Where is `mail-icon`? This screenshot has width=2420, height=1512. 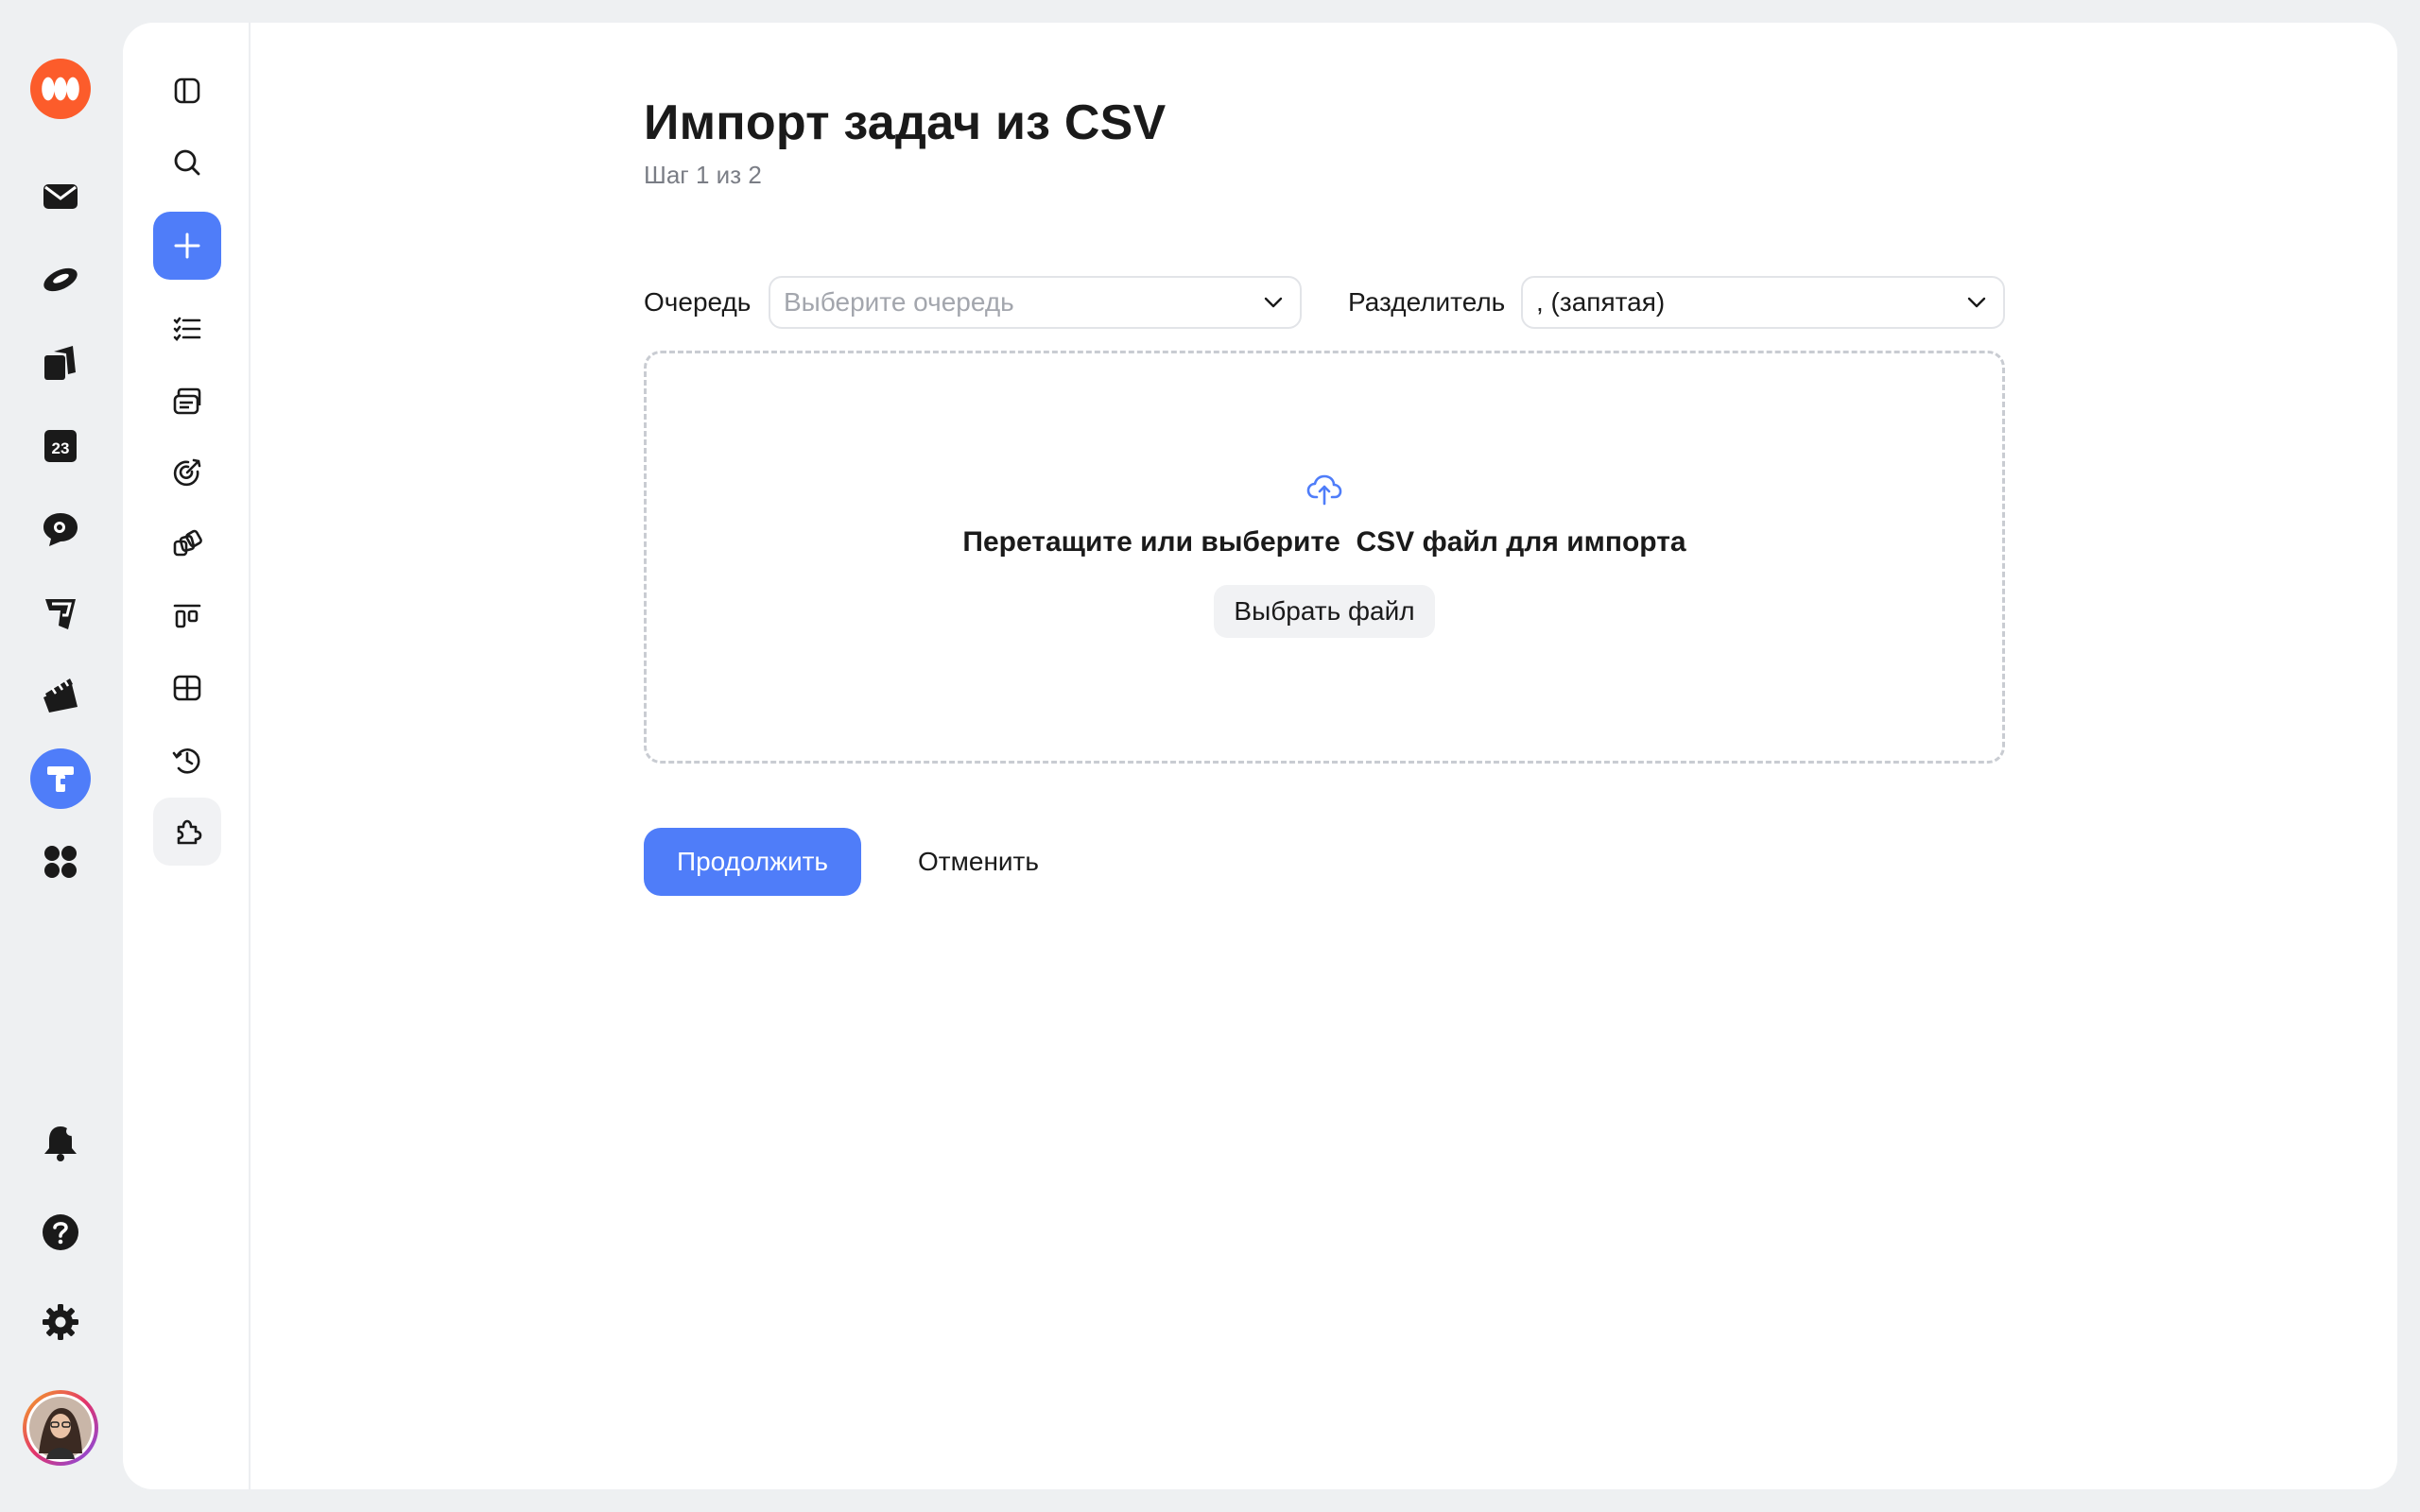 mail-icon is located at coordinates (60, 196).